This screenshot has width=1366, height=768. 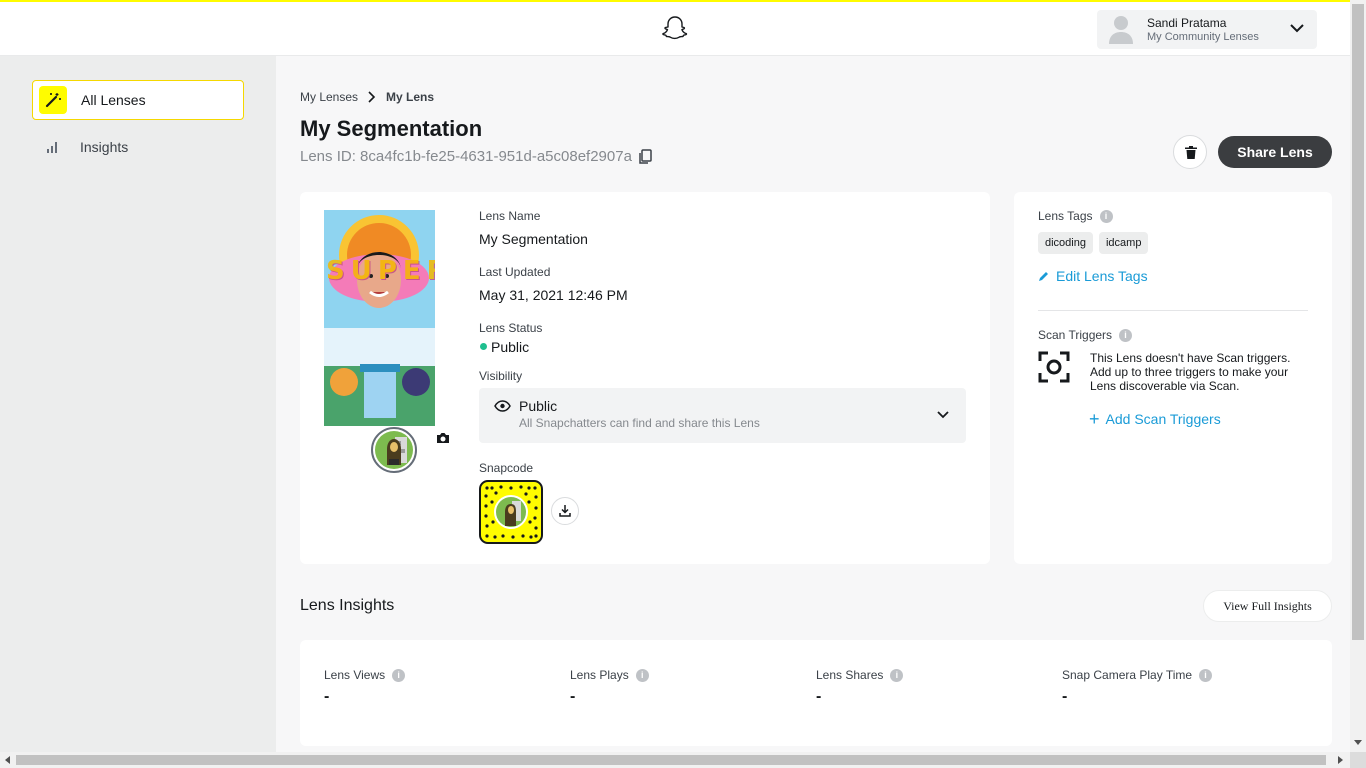 I want to click on breadcrumb-current: My Lens, so click(x=410, y=97).